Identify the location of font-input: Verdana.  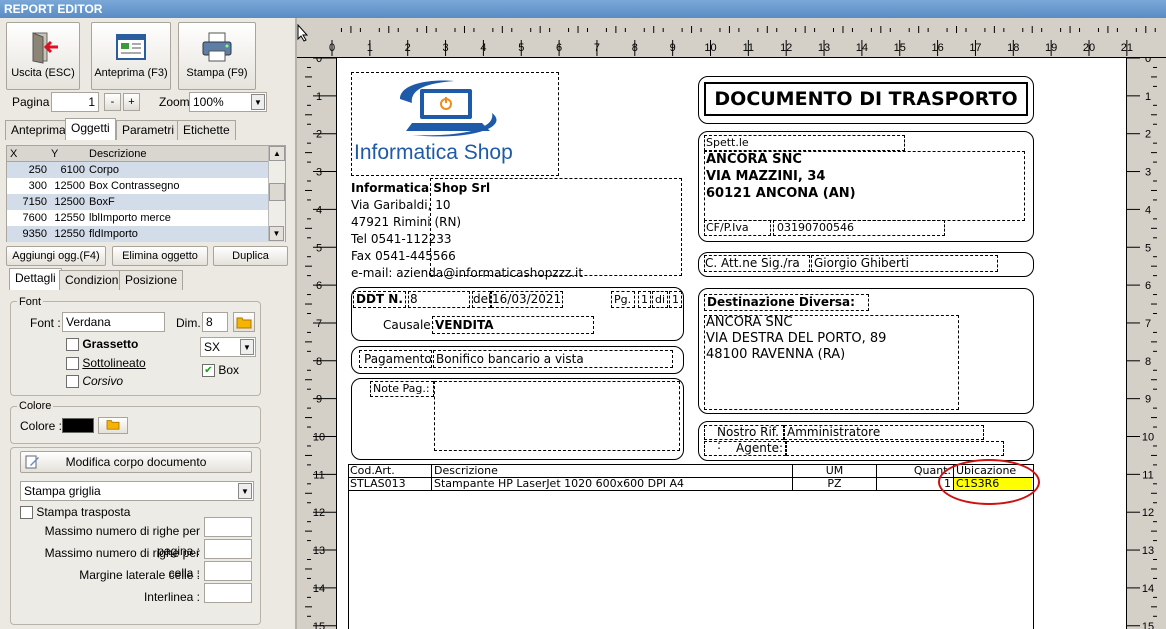
(113, 322).